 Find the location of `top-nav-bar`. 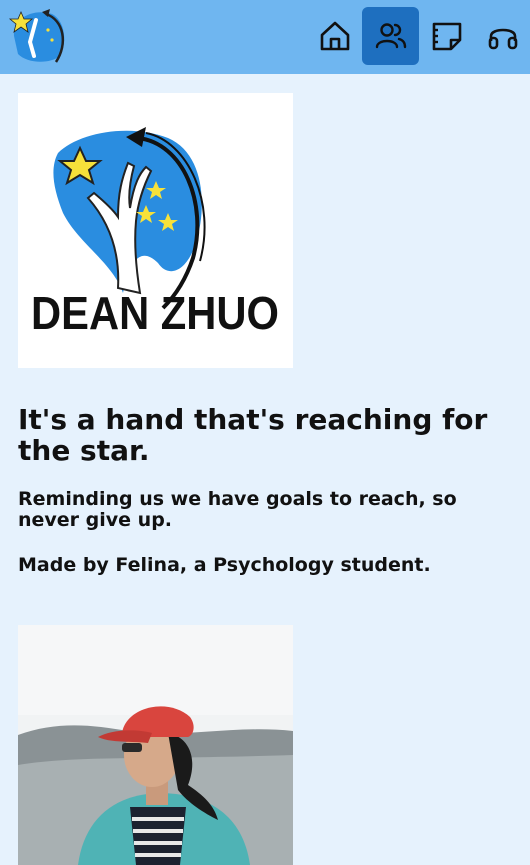

top-nav-bar is located at coordinates (265, 37).